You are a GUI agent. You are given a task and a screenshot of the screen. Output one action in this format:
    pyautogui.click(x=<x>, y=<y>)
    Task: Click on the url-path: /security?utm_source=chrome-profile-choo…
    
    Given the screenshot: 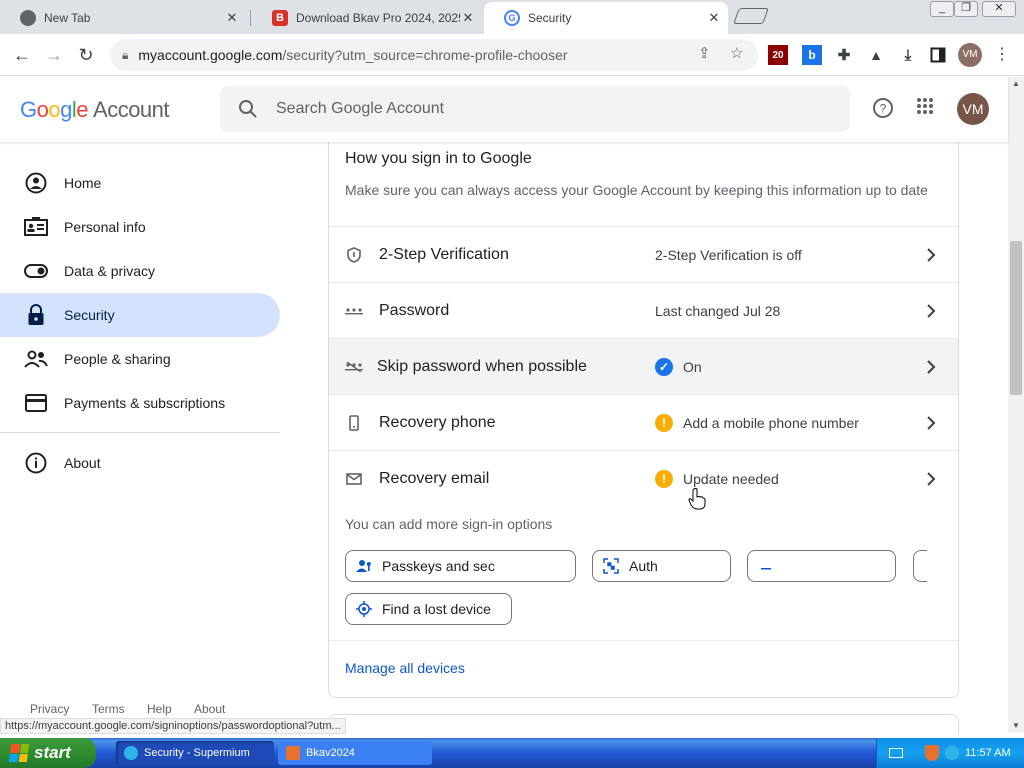 What is the action you would take?
    pyautogui.click(x=425, y=55)
    